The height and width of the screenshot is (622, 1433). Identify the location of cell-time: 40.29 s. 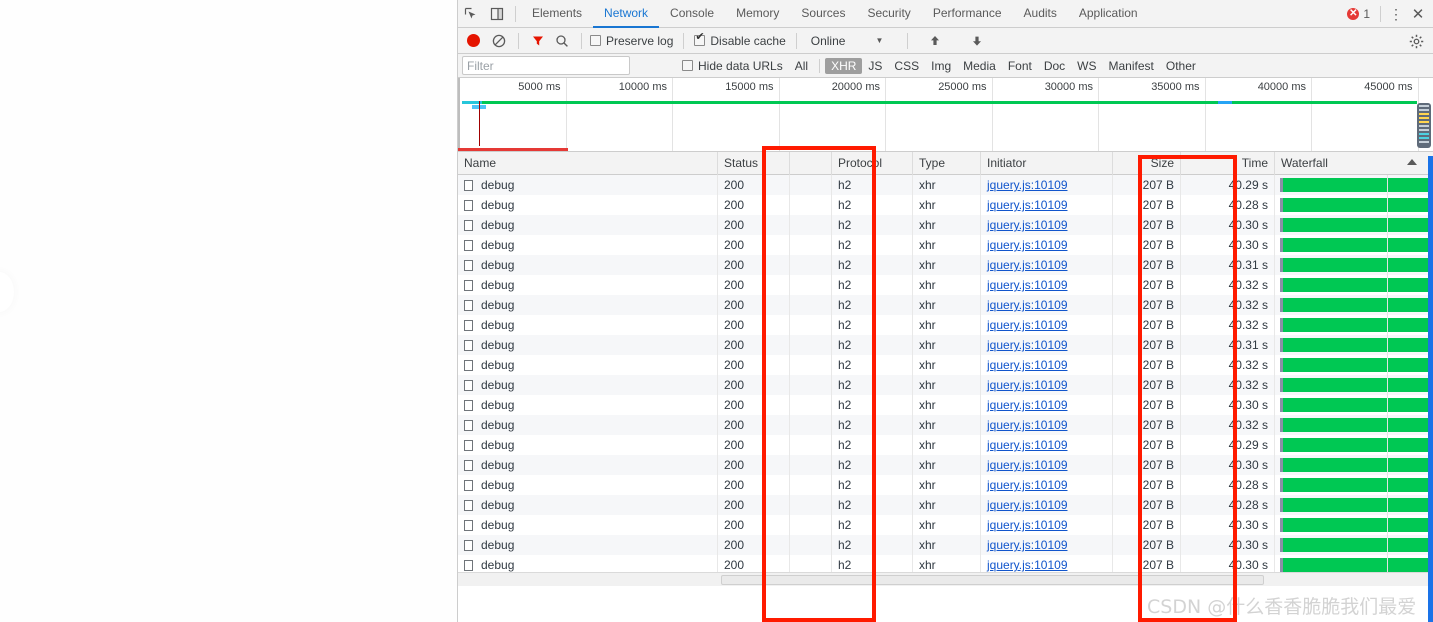
(1228, 185).